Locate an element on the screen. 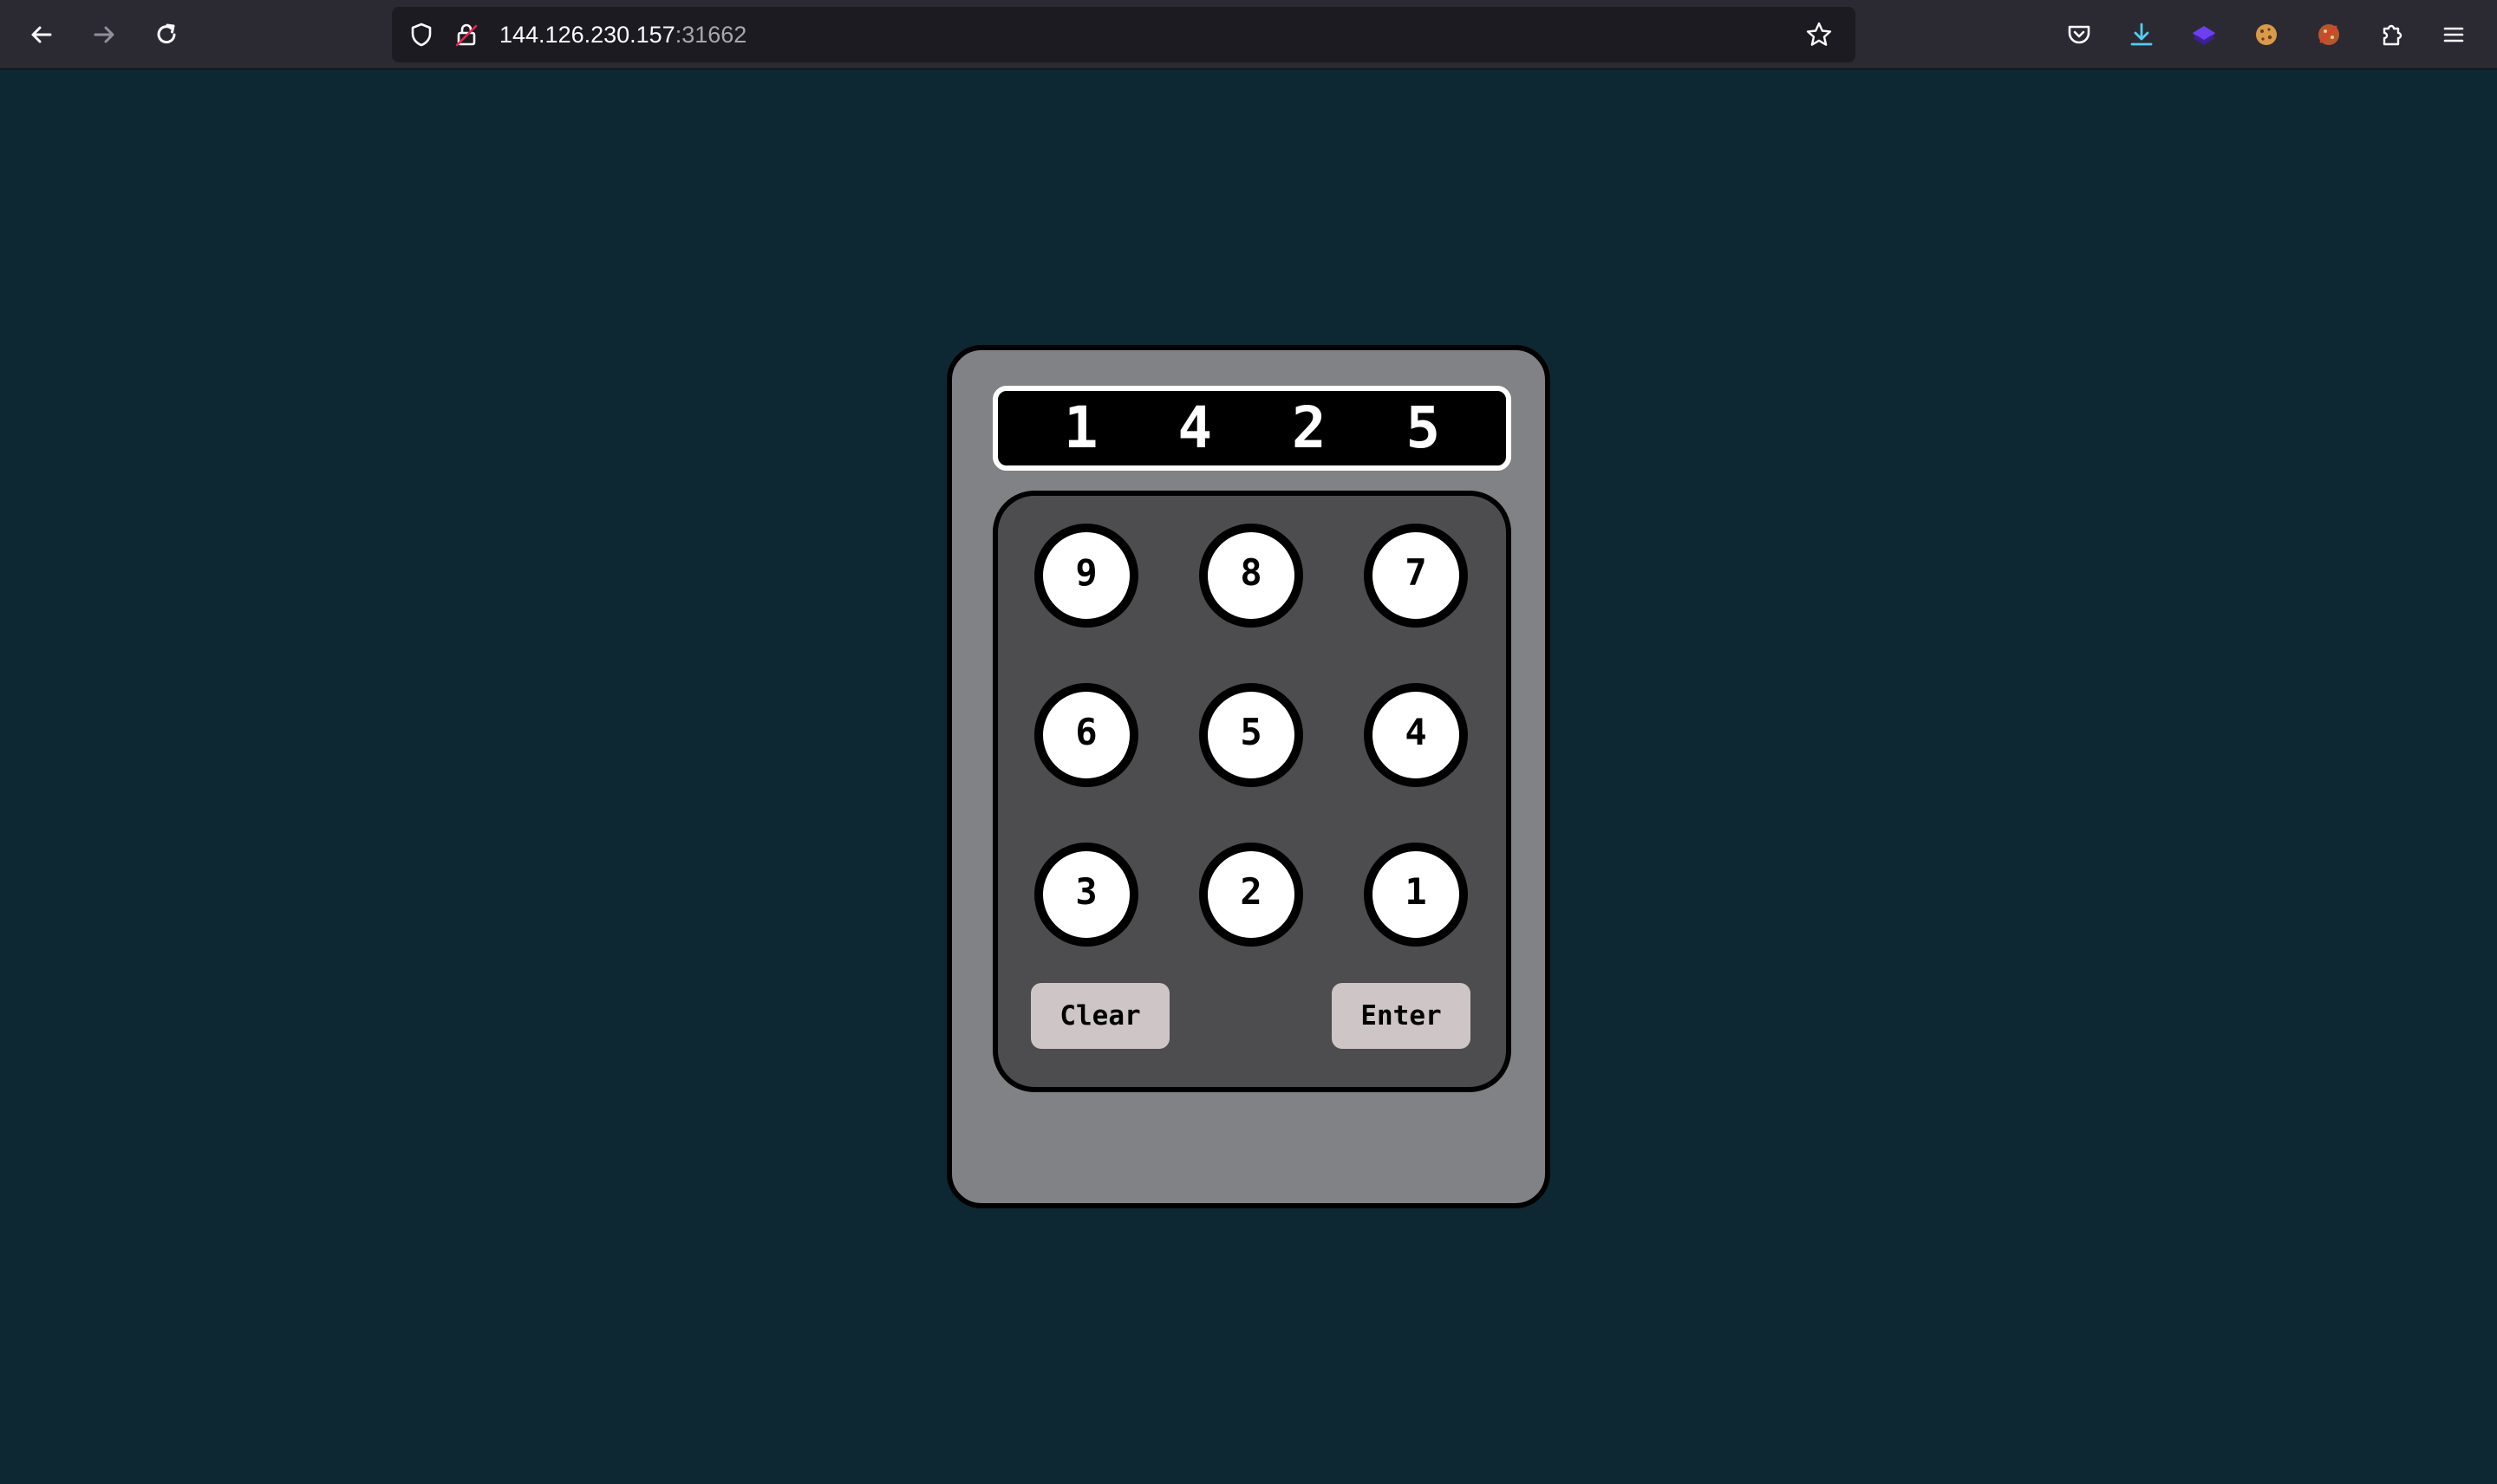  arrow-right-icon is located at coordinates (104, 34).